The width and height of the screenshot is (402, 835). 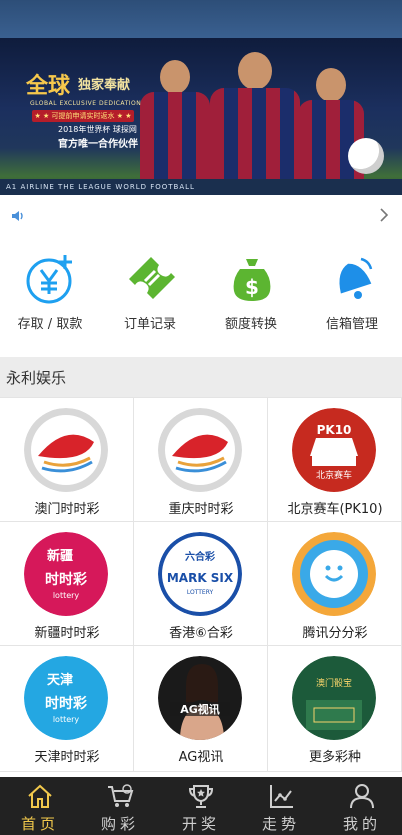 What do you see at coordinates (334, 683) in the screenshot?
I see `more-badge: 澳门骰宝` at bounding box center [334, 683].